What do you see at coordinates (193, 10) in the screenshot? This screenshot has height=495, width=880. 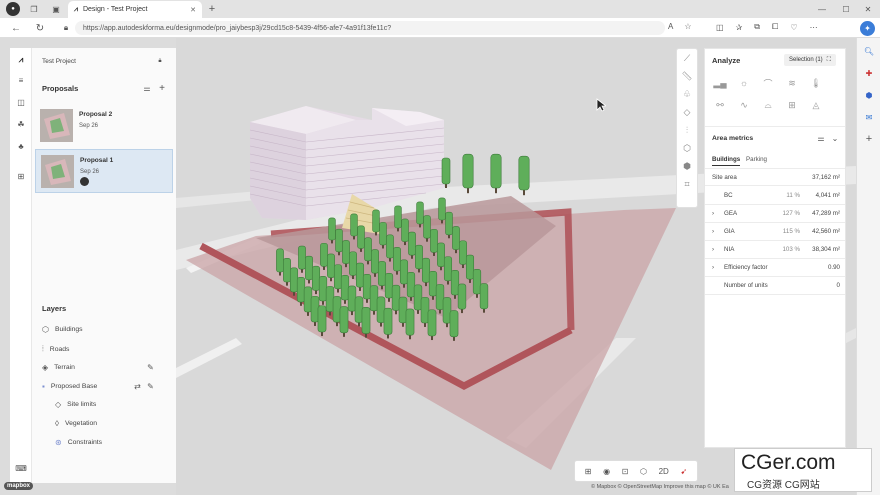 I see `close-tab-icon: ✕` at bounding box center [193, 10].